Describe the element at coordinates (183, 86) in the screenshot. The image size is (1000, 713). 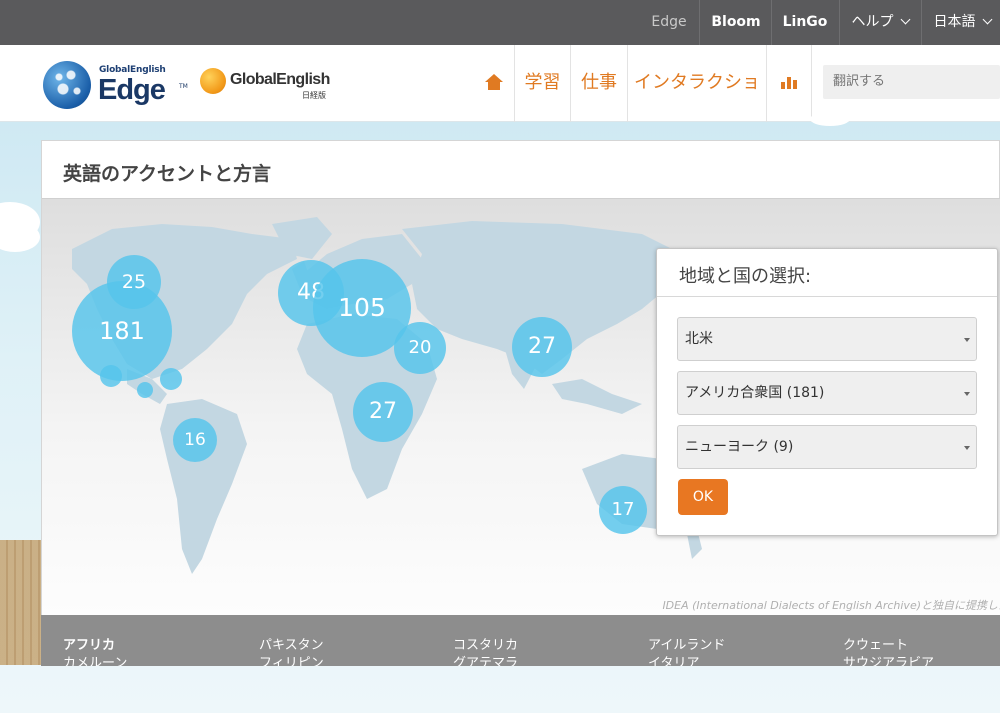
I see `trademark-mark: TM` at that location.